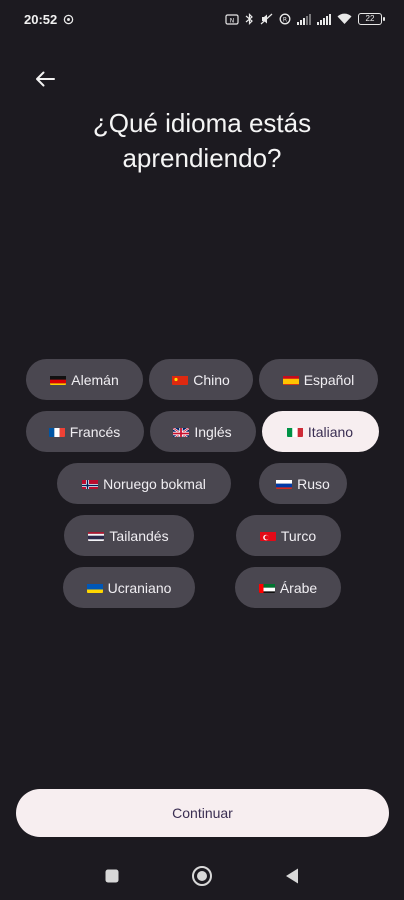 The height and width of the screenshot is (900, 404). I want to click on system-nav-bar, so click(202, 876).